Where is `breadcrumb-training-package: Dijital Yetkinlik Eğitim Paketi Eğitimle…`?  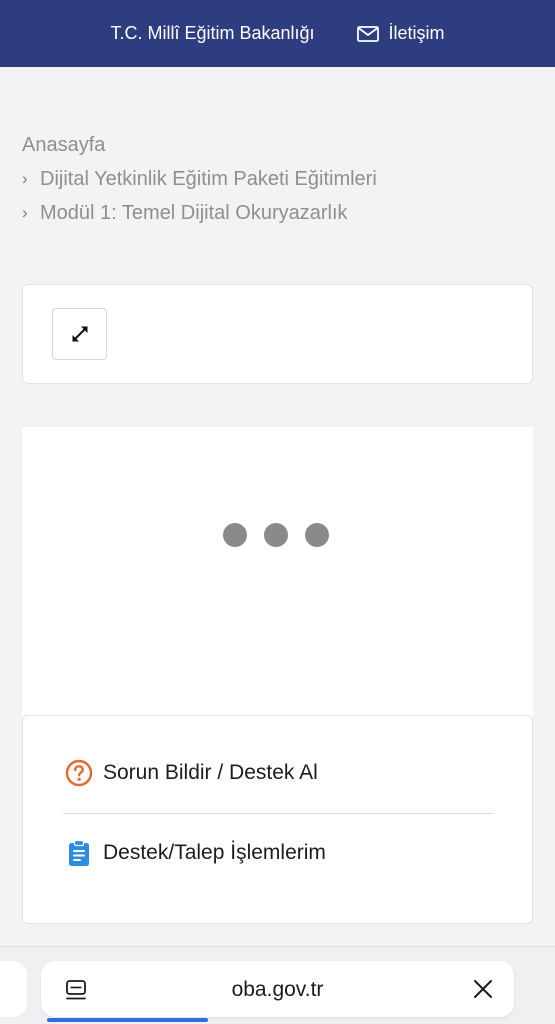
breadcrumb-training-package: Dijital Yetkinlik Eğitim Paketi Eğitimle… is located at coordinates (208, 179).